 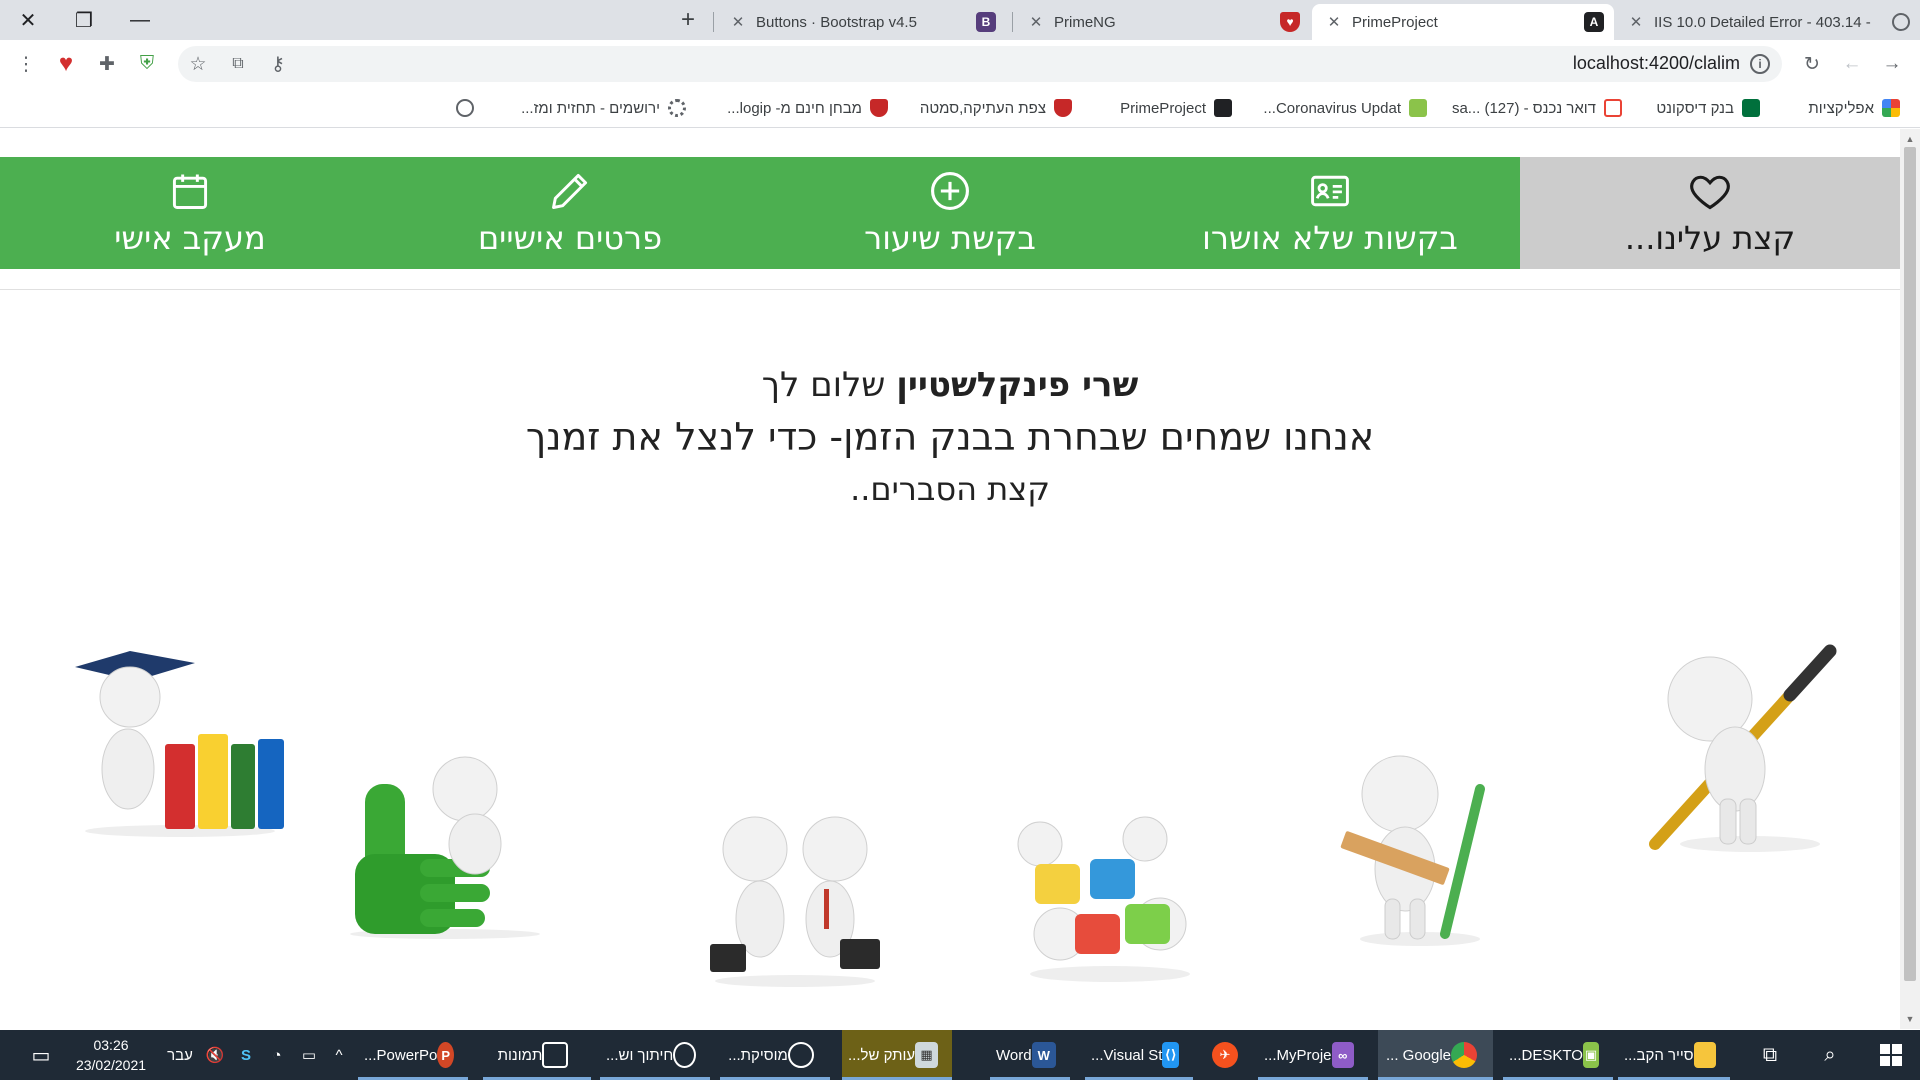 I want to click on puzzle-extensions-icon: ✚, so click(x=107, y=64).